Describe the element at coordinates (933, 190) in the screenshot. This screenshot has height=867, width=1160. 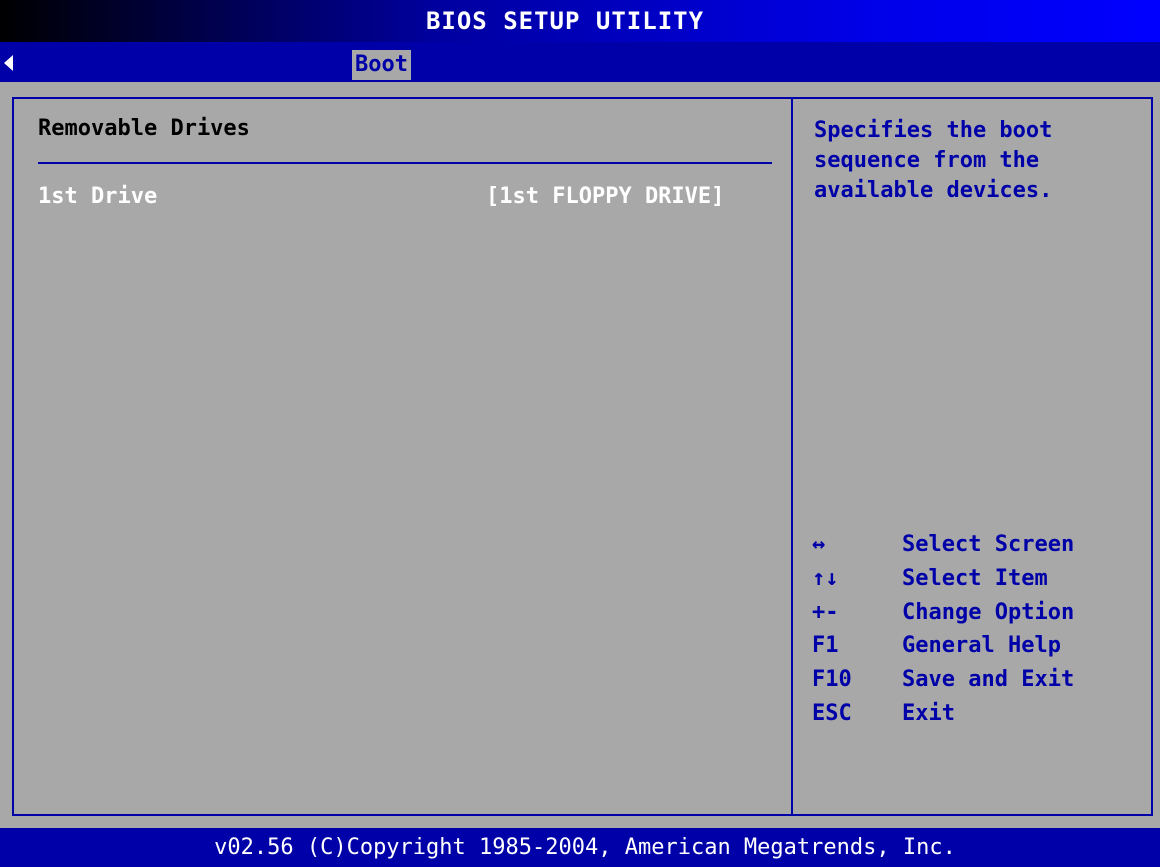
I see `help-line: available devices.` at that location.